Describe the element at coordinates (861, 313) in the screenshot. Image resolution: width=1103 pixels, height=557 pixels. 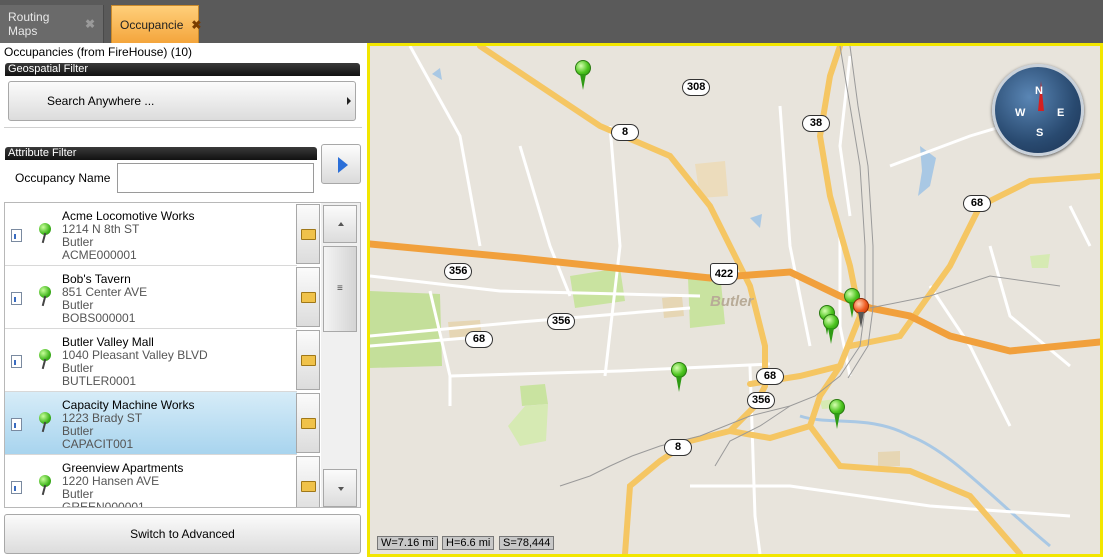
I see `selected-map-pin` at that location.